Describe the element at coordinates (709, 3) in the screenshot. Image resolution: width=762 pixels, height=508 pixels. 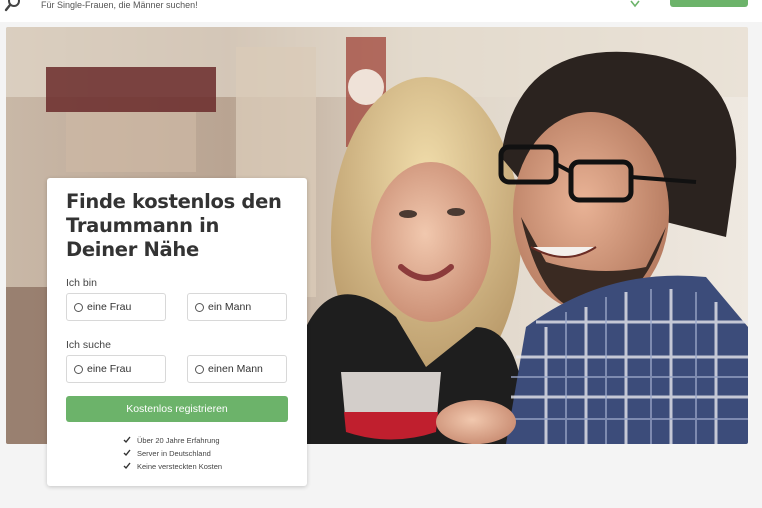
I see `header-login-button` at that location.